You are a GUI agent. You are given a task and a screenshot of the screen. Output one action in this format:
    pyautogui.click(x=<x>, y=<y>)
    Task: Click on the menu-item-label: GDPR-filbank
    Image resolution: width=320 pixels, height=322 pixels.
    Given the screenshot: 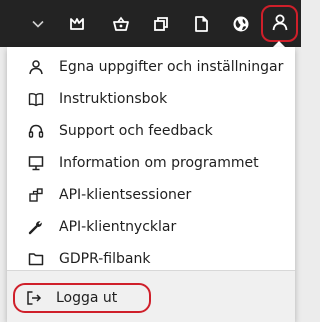 What is the action you would take?
    pyautogui.click(x=105, y=259)
    